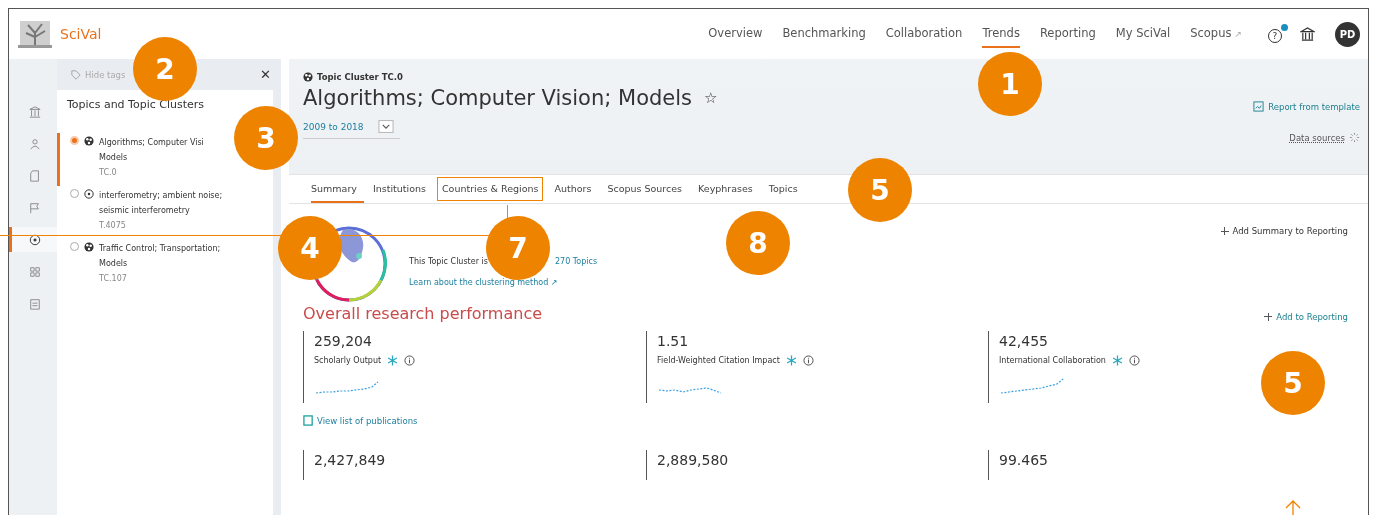  Describe the element at coordinates (113, 279) in the screenshot. I see `topic-code: TC.107` at that location.